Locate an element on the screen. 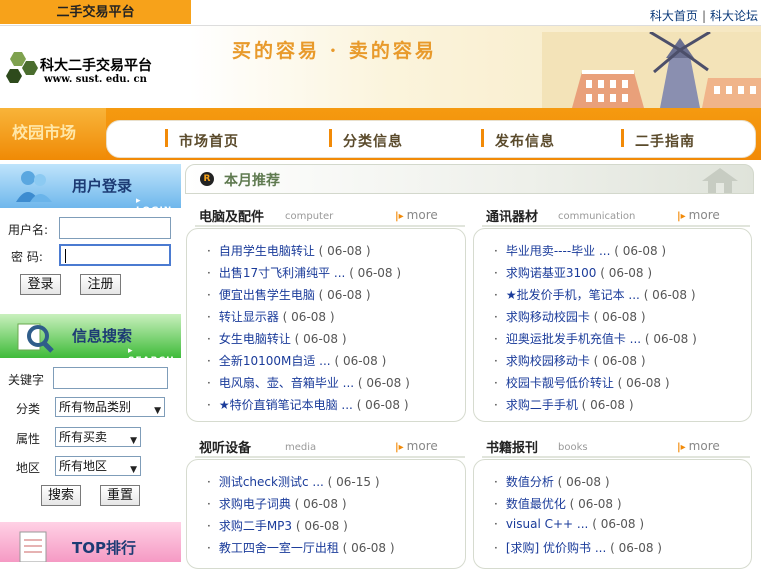 The width and height of the screenshot is (761, 569). list-item: · 出售17寸飞利浦纯平 ... ( 06-08 ) is located at coordinates (304, 272).